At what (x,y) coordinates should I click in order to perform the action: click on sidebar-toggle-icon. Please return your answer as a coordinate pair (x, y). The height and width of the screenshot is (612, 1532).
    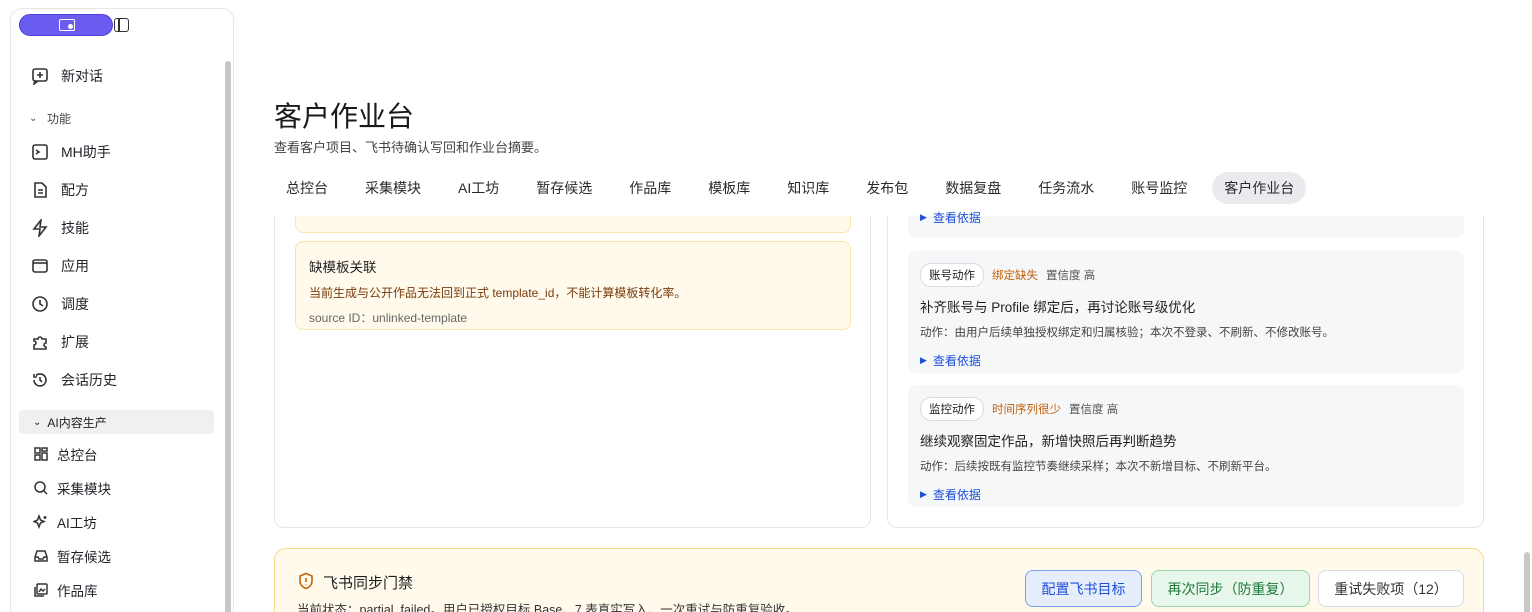
    Looking at the image, I should click on (121, 25).